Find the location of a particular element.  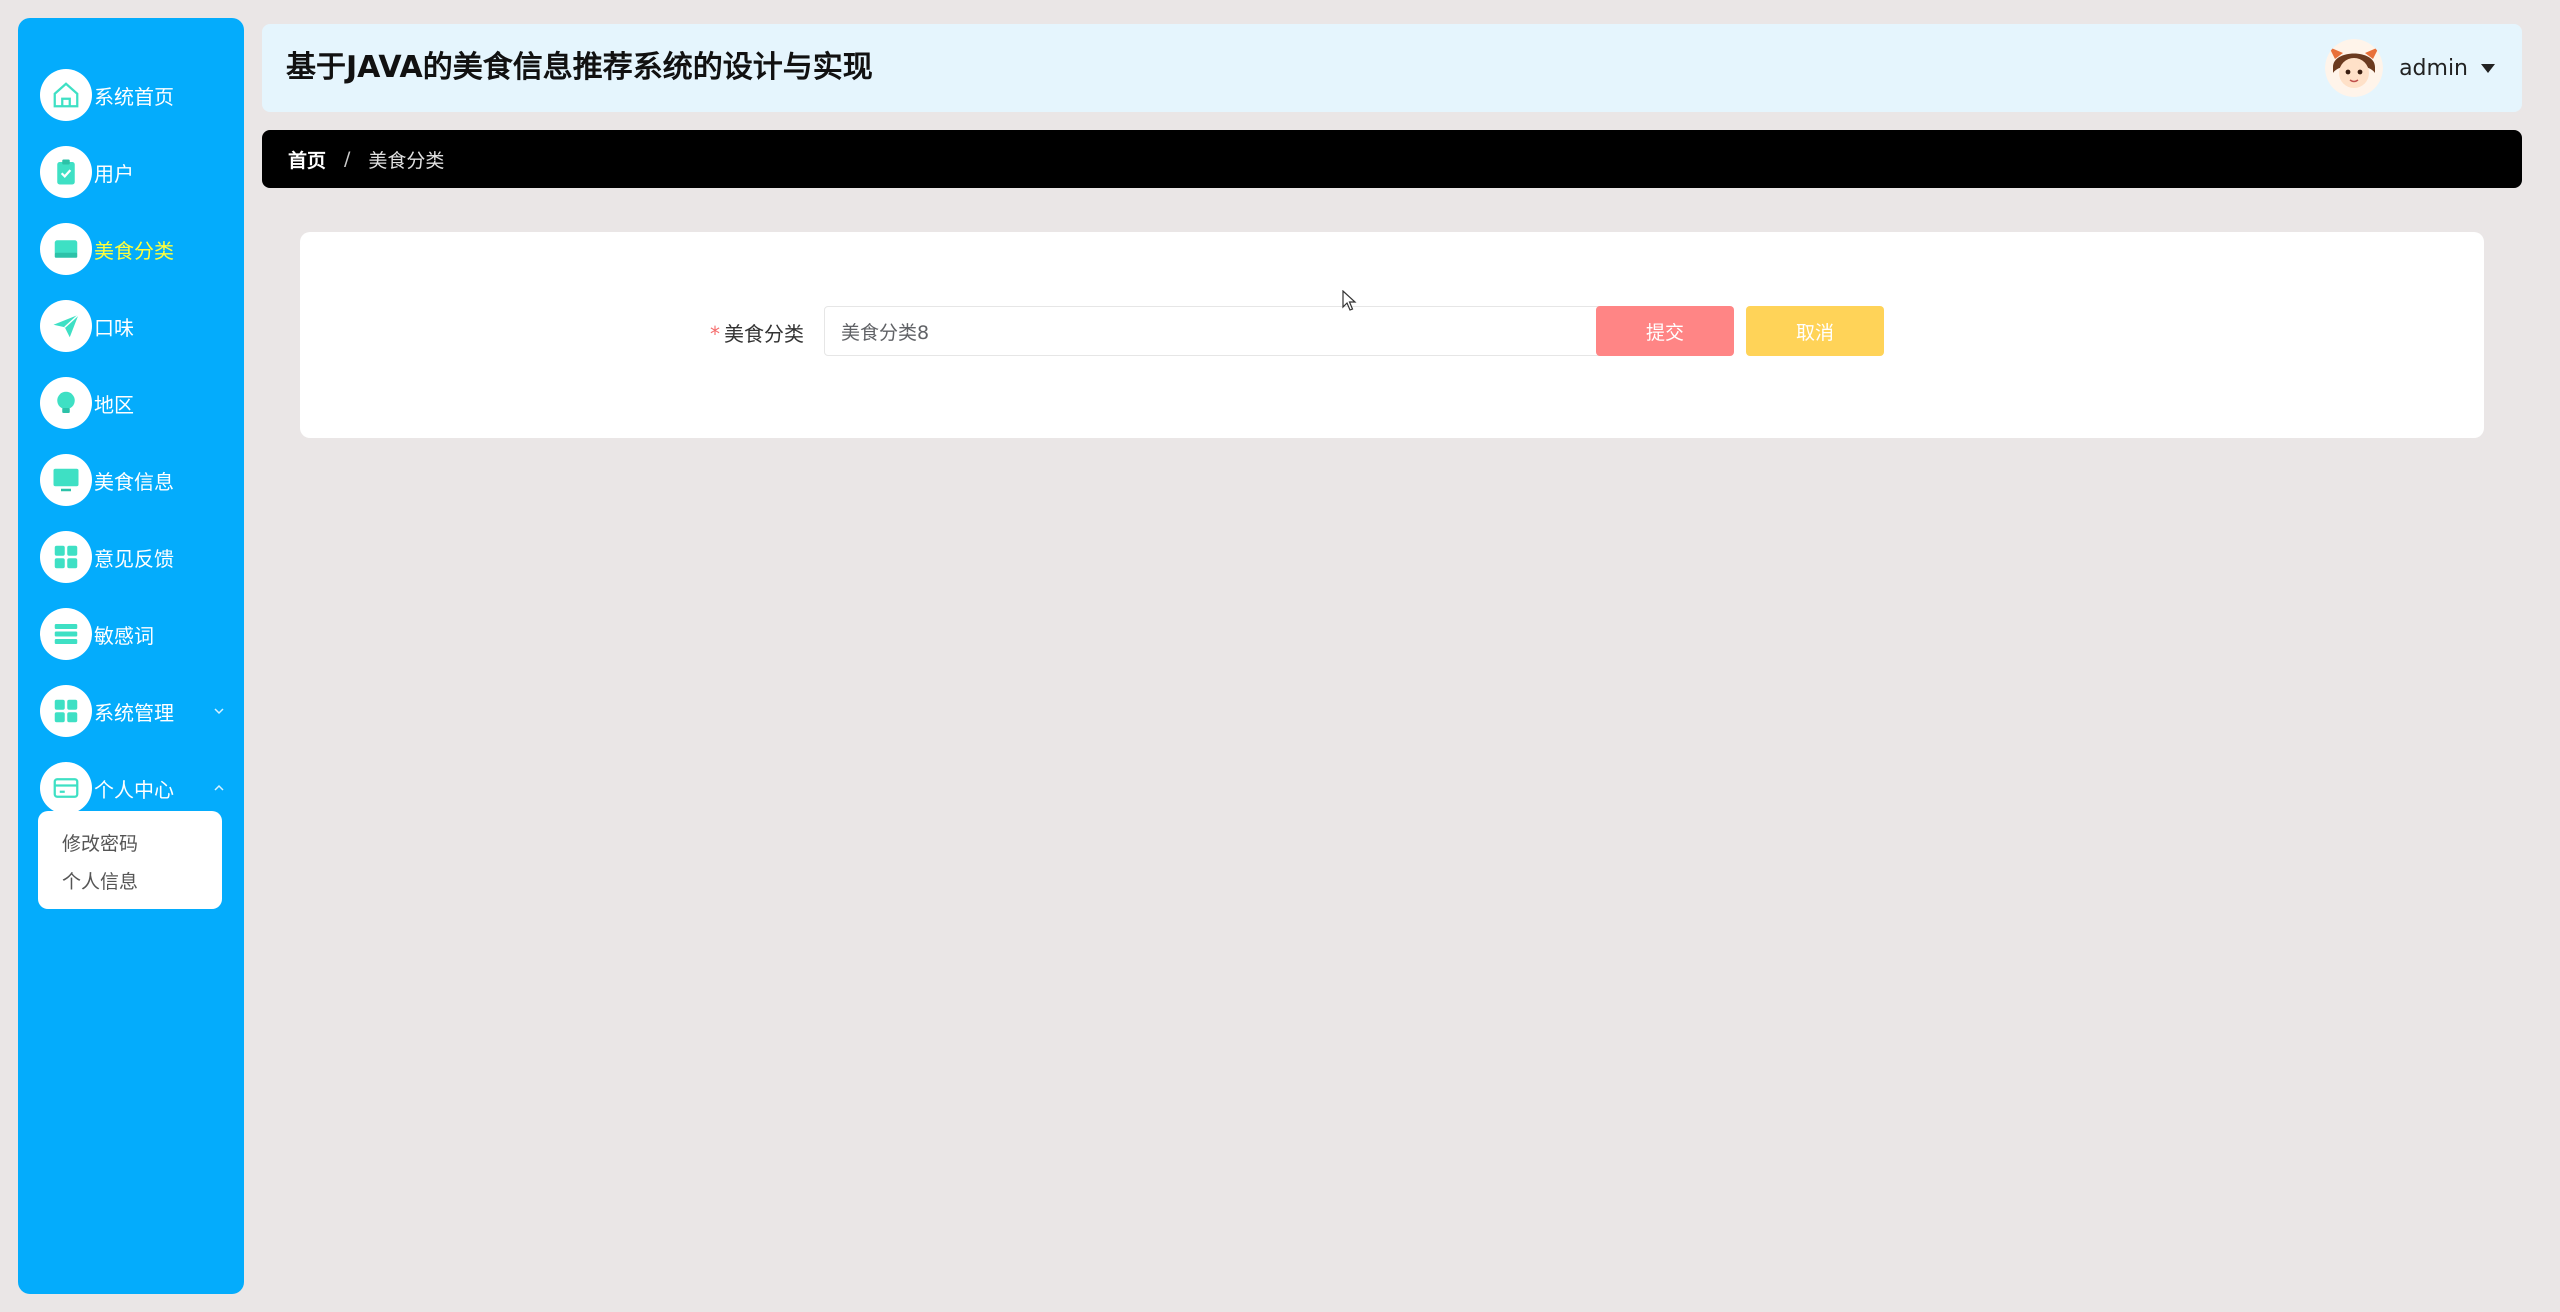

top-header: 基于JAVA的美食信息推荐系统的设计与实现 admin is located at coordinates (1392, 68).